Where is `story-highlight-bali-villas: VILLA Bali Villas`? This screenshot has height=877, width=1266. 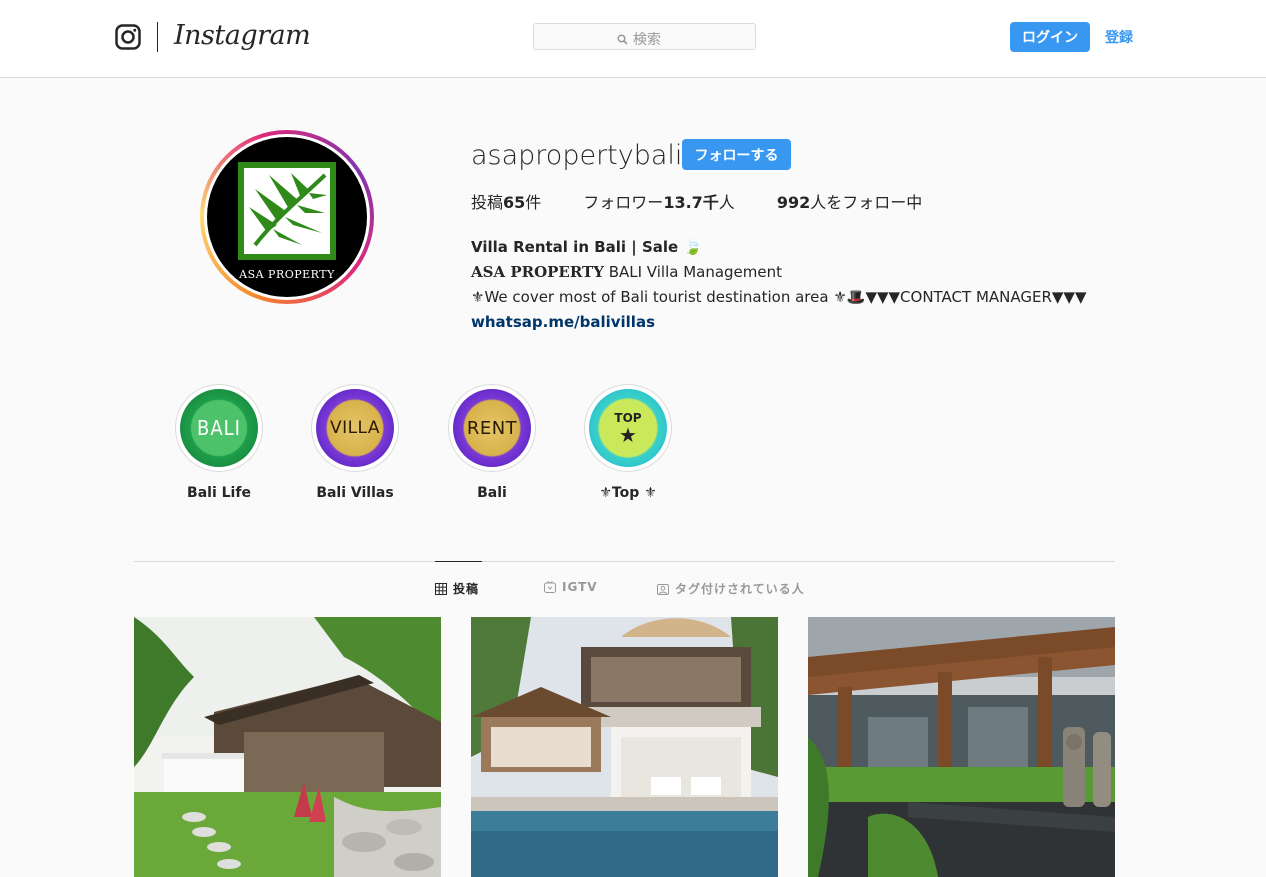 story-highlight-bali-villas: VILLA Bali Villas is located at coordinates (355, 442).